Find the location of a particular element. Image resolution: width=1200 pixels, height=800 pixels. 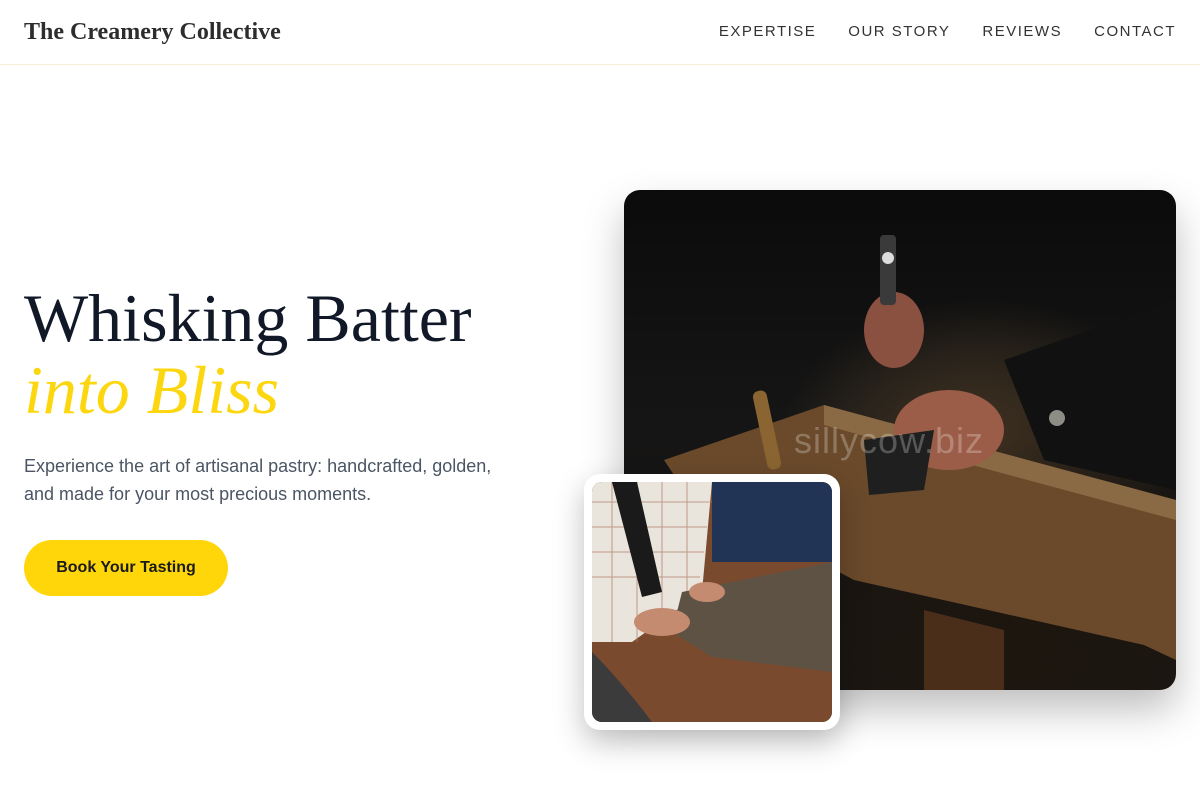

nav-item: REVIEWS is located at coordinates (1022, 32).